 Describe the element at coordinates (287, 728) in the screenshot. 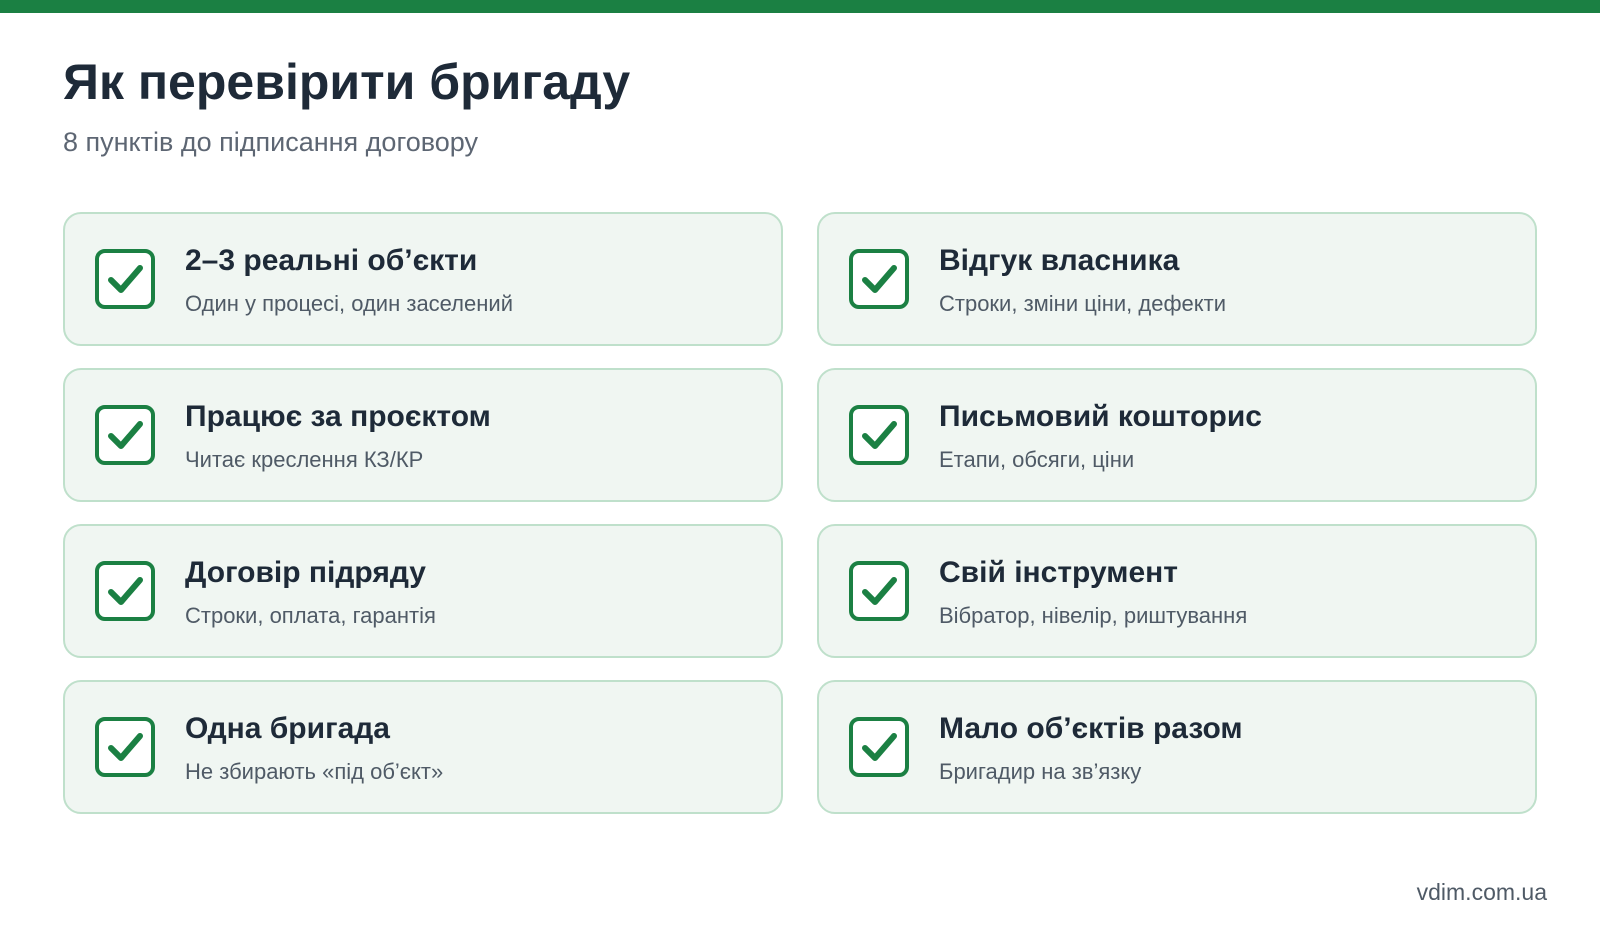

I see `checklist-item-title: Одна бригада` at that location.